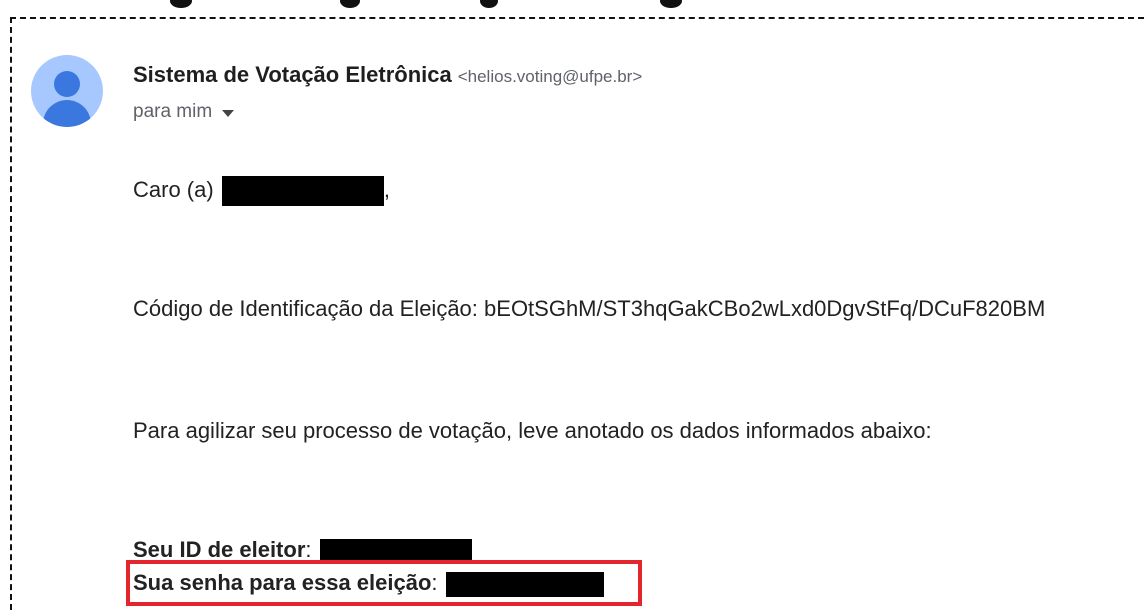 This screenshot has height=610, width=1144. I want to click on sender-name: Sistema de Votação Eletrônica, so click(292, 74).